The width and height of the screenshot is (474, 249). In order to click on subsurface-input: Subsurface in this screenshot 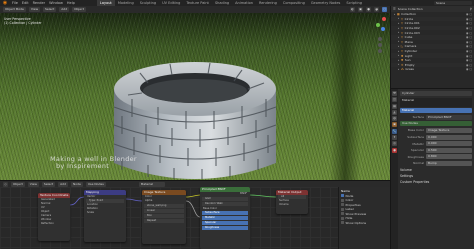, I will do `click(225, 213)`.